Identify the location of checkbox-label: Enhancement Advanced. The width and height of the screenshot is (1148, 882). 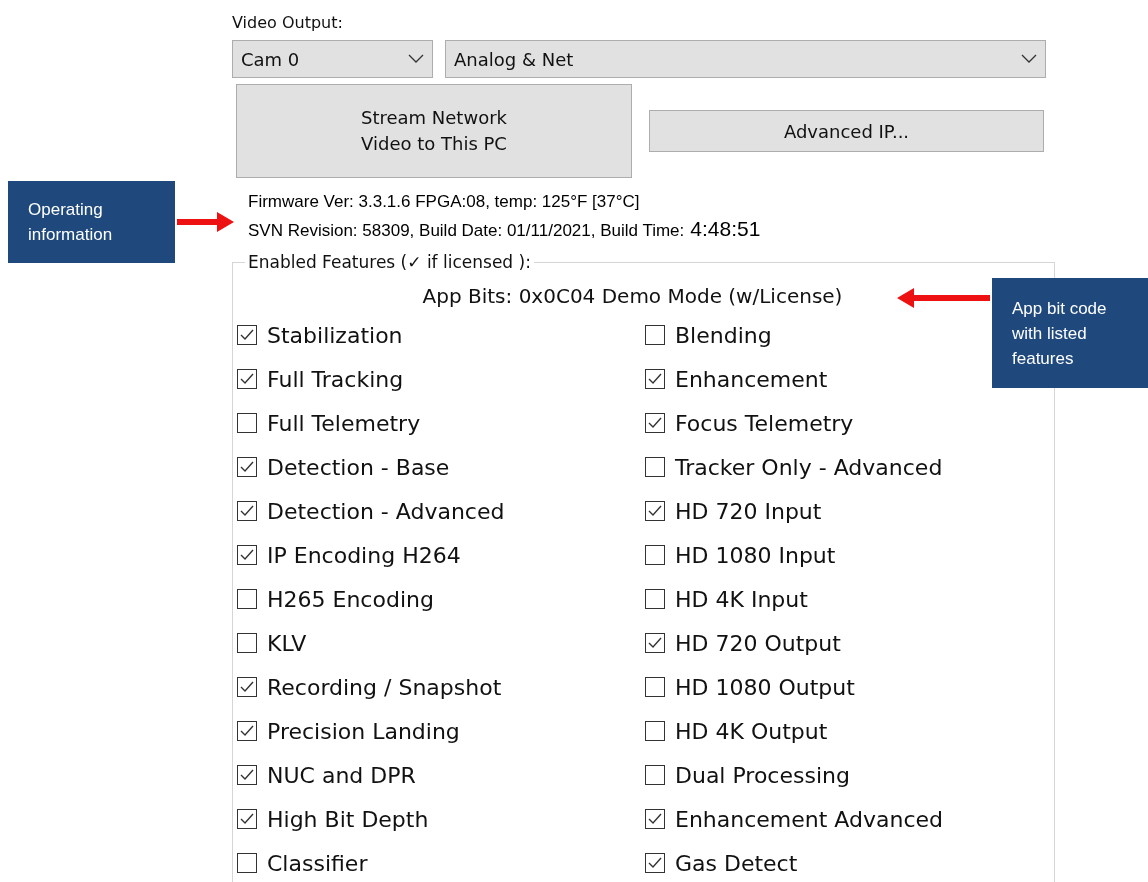
(809, 819).